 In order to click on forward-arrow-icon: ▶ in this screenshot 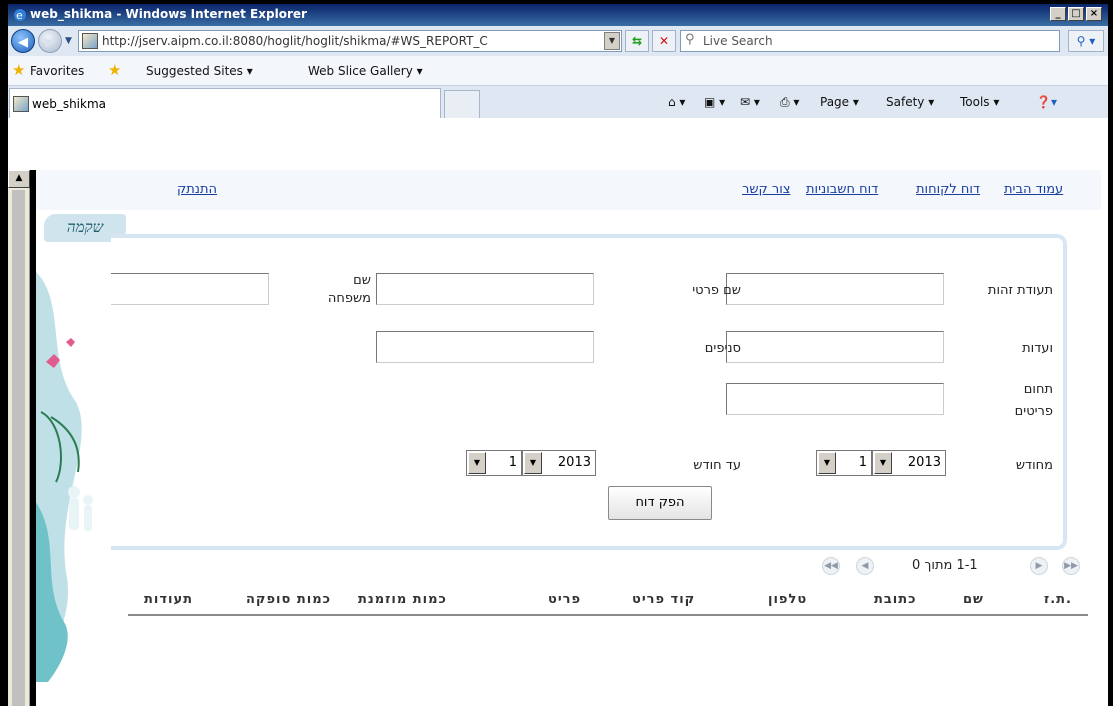, I will do `click(50, 42)`.